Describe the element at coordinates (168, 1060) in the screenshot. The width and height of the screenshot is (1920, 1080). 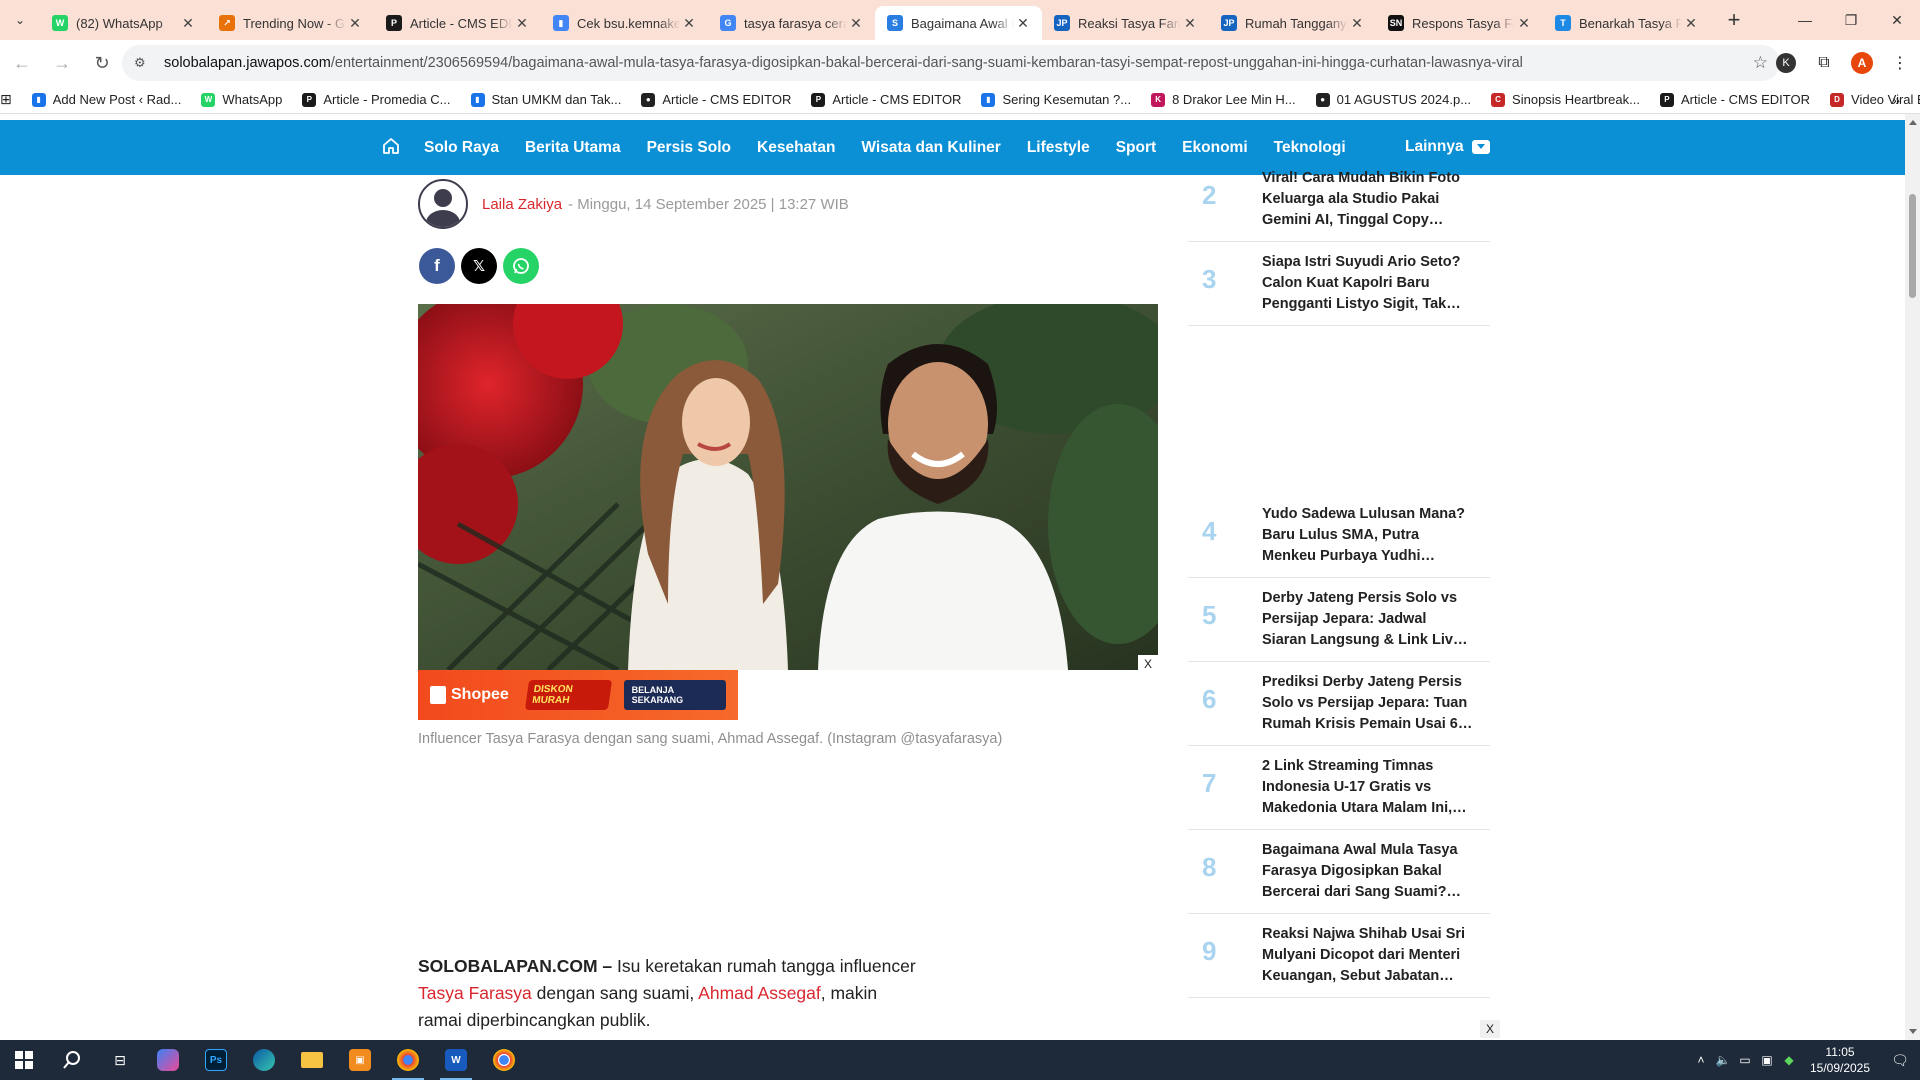
I see `copilot-icon` at that location.